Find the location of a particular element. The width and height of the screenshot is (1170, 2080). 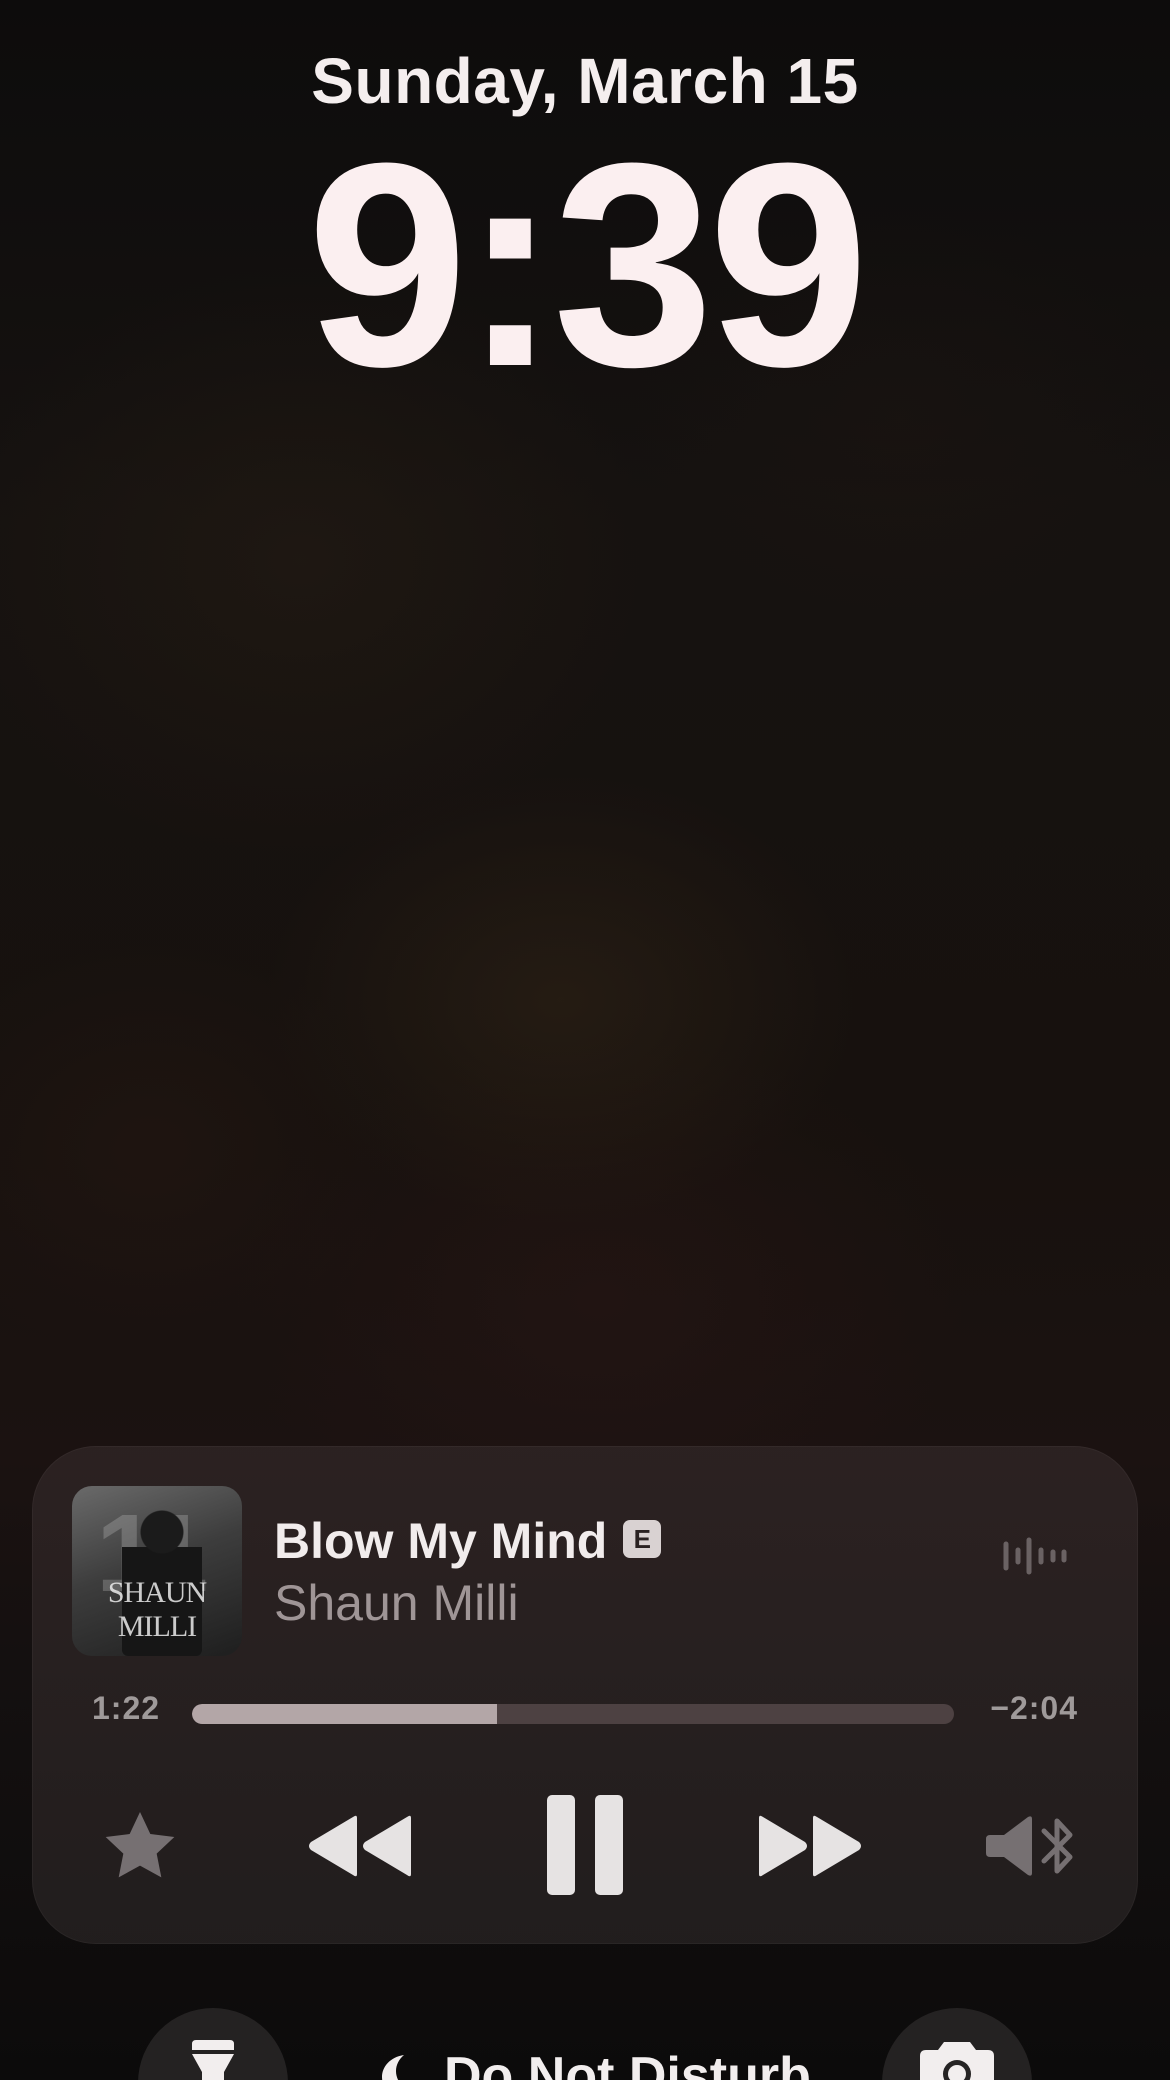

audio-output-button is located at coordinates (1032, 1846).